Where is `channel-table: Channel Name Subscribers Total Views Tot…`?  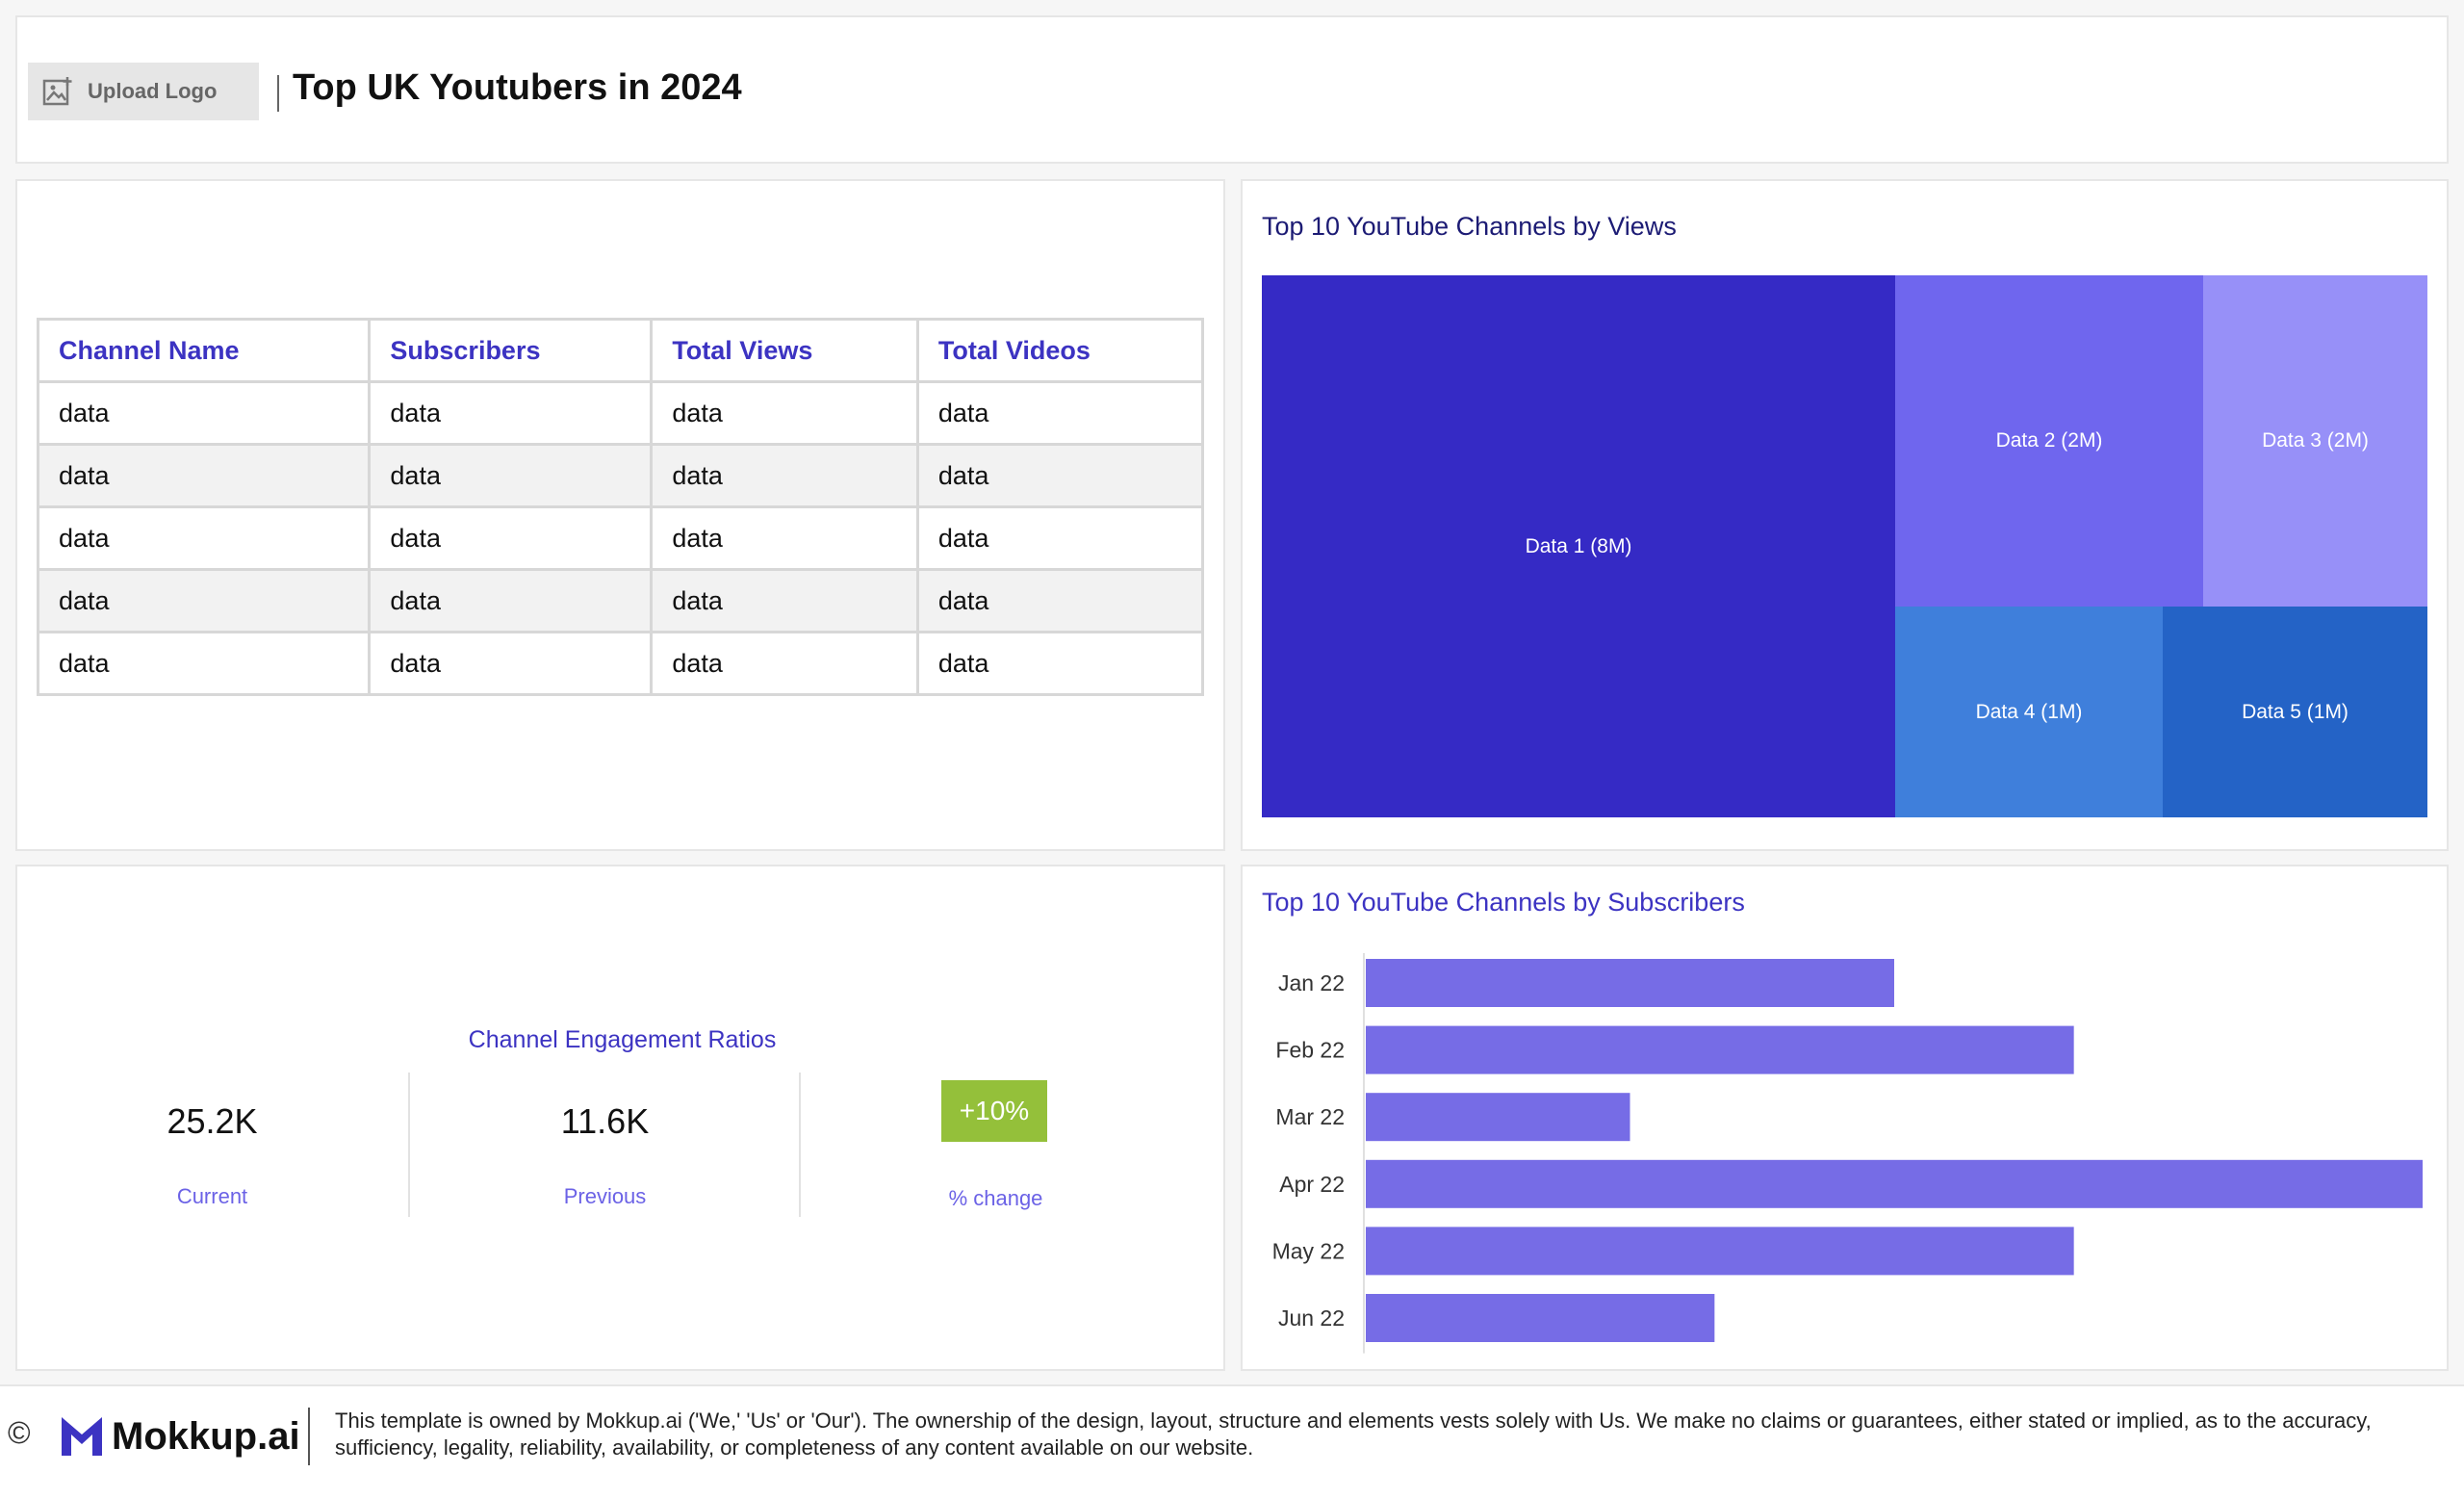
channel-table: Channel Name Subscribers Total Views Tot… is located at coordinates (620, 507).